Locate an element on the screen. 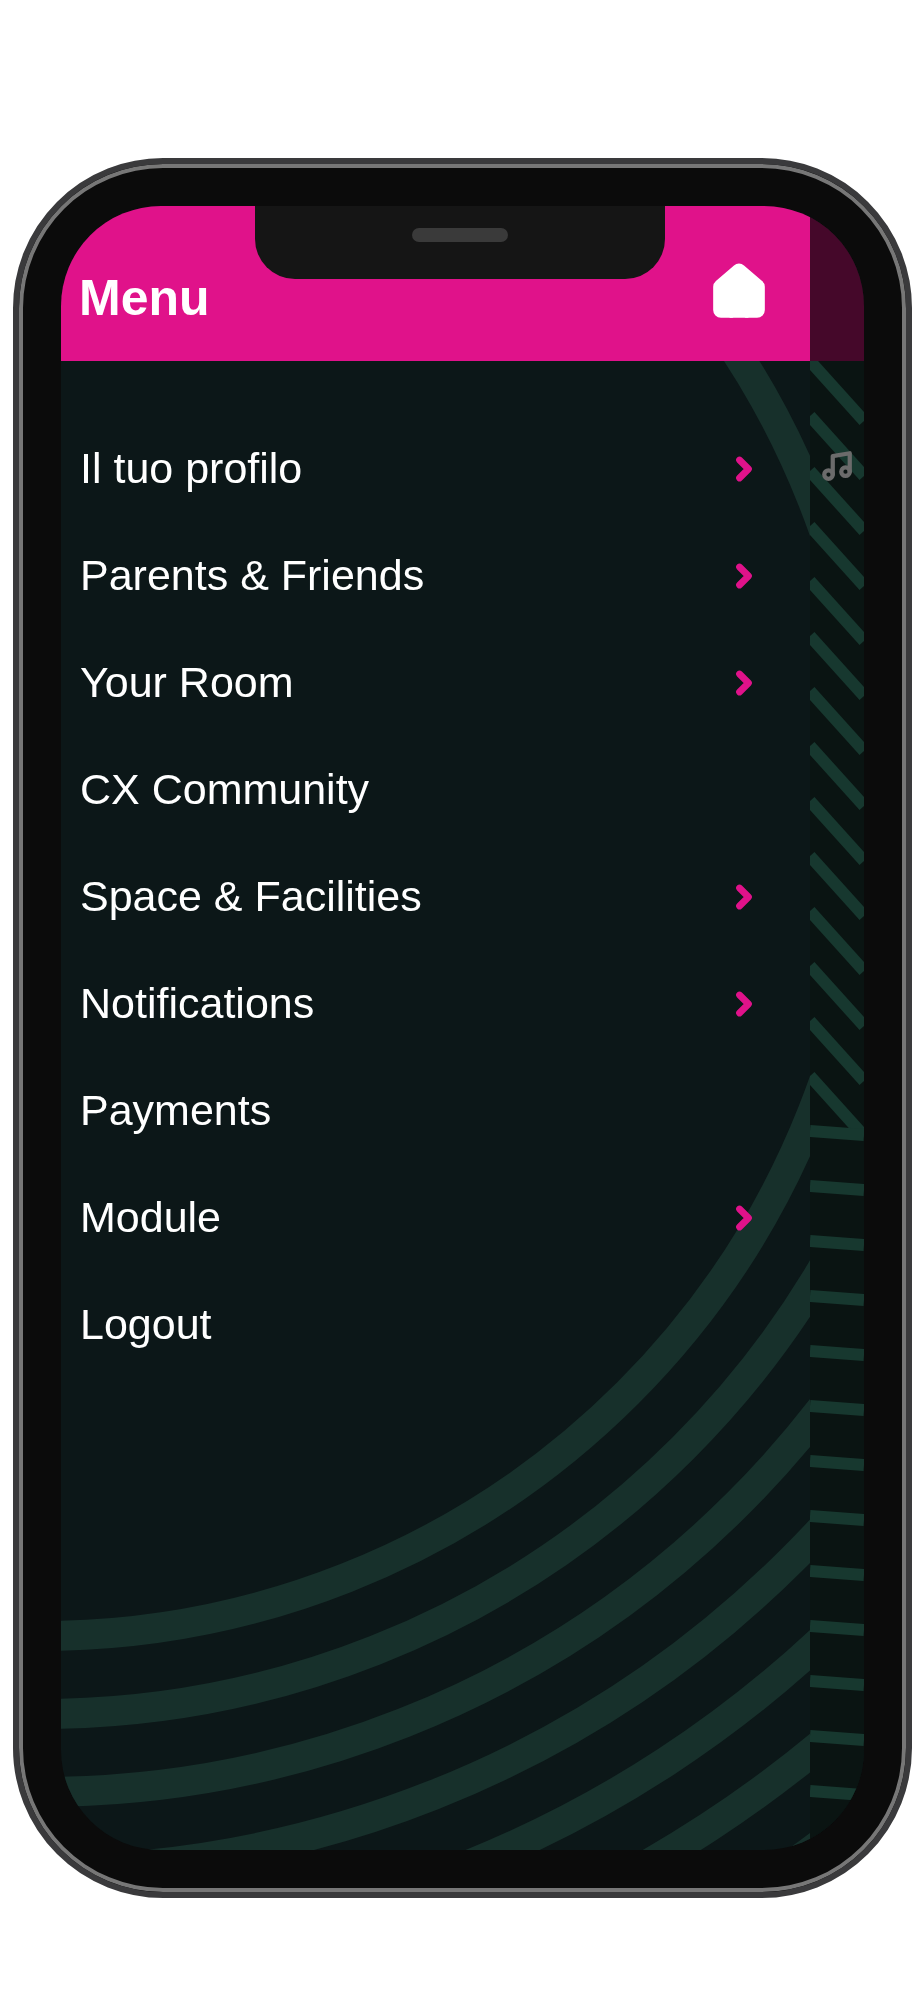 Image resolution: width=923 pixels, height=2000 pixels. menu-title: Menu is located at coordinates (144, 298).